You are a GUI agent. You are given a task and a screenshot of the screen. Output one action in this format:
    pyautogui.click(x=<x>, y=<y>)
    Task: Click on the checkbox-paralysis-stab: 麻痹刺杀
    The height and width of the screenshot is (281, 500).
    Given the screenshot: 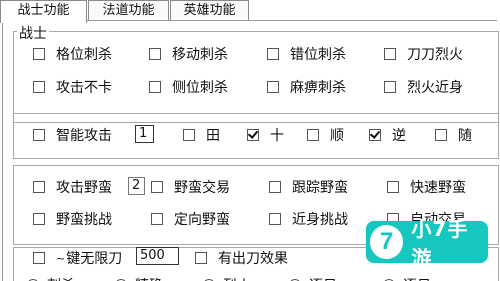 What is the action you would take?
    pyautogui.click(x=306, y=87)
    